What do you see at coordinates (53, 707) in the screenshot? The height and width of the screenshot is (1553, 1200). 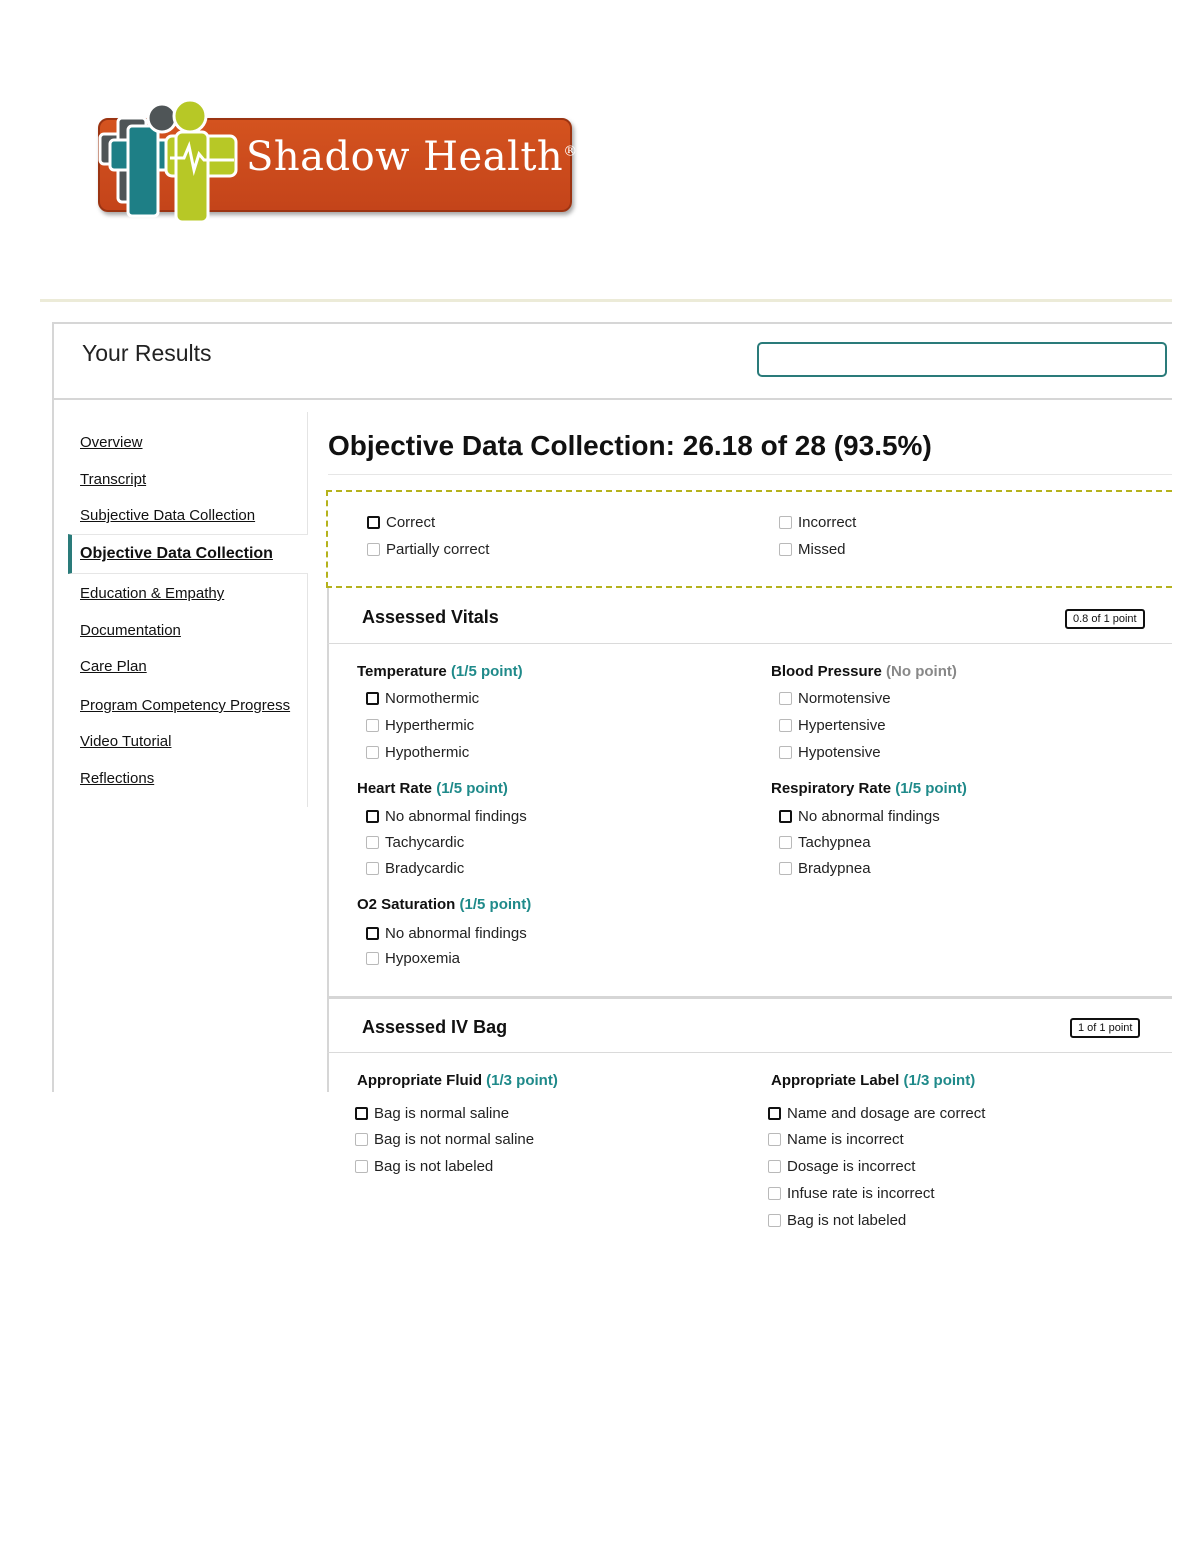 I see `panel-left-border` at bounding box center [53, 707].